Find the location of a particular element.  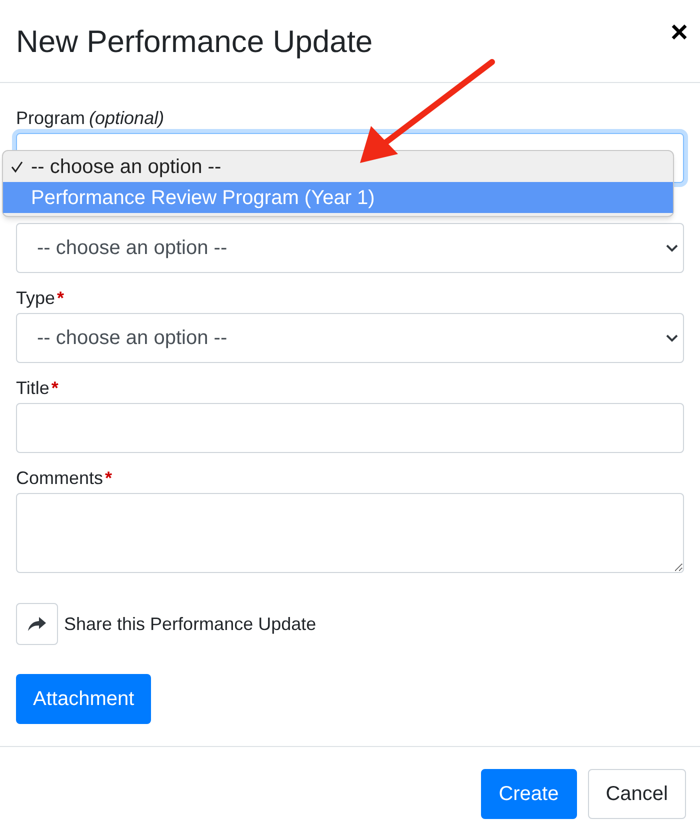

field-label: Type is located at coordinates (36, 298).